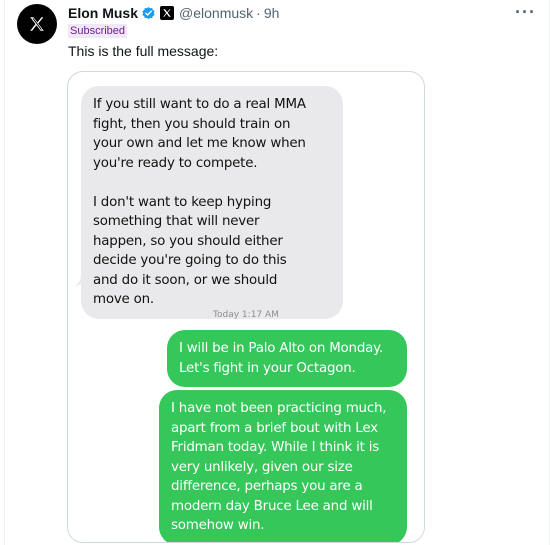  I want to click on received-bubble-tail, so click(80, 281).